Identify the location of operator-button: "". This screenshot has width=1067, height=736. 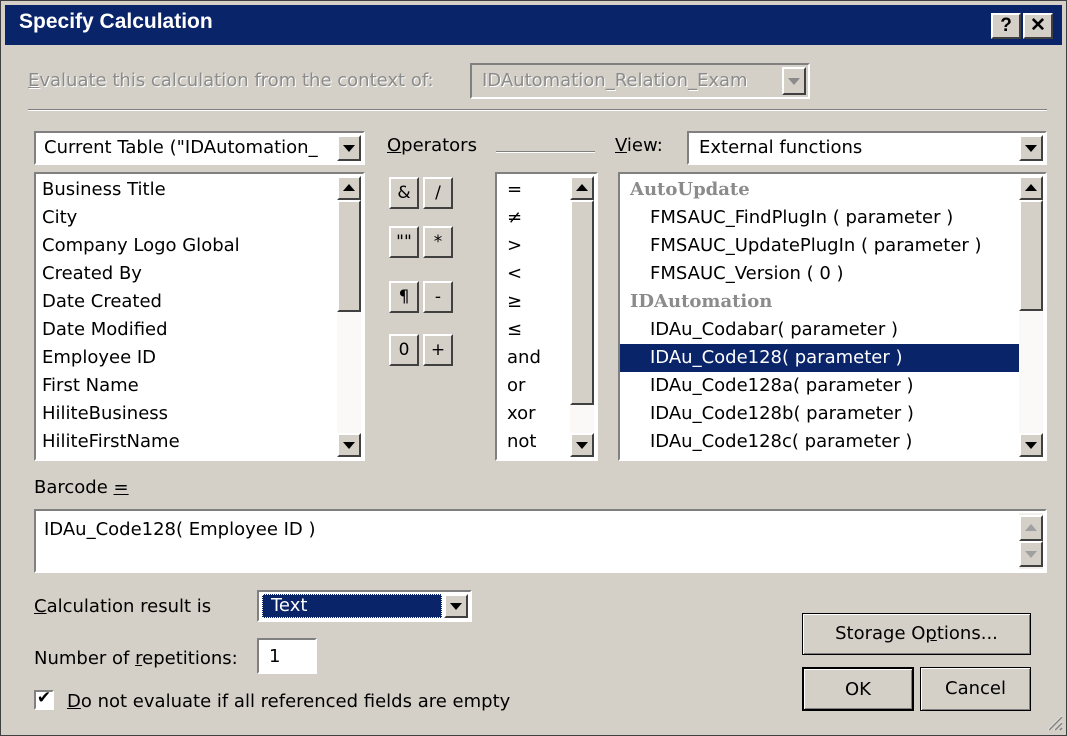
(404, 242).